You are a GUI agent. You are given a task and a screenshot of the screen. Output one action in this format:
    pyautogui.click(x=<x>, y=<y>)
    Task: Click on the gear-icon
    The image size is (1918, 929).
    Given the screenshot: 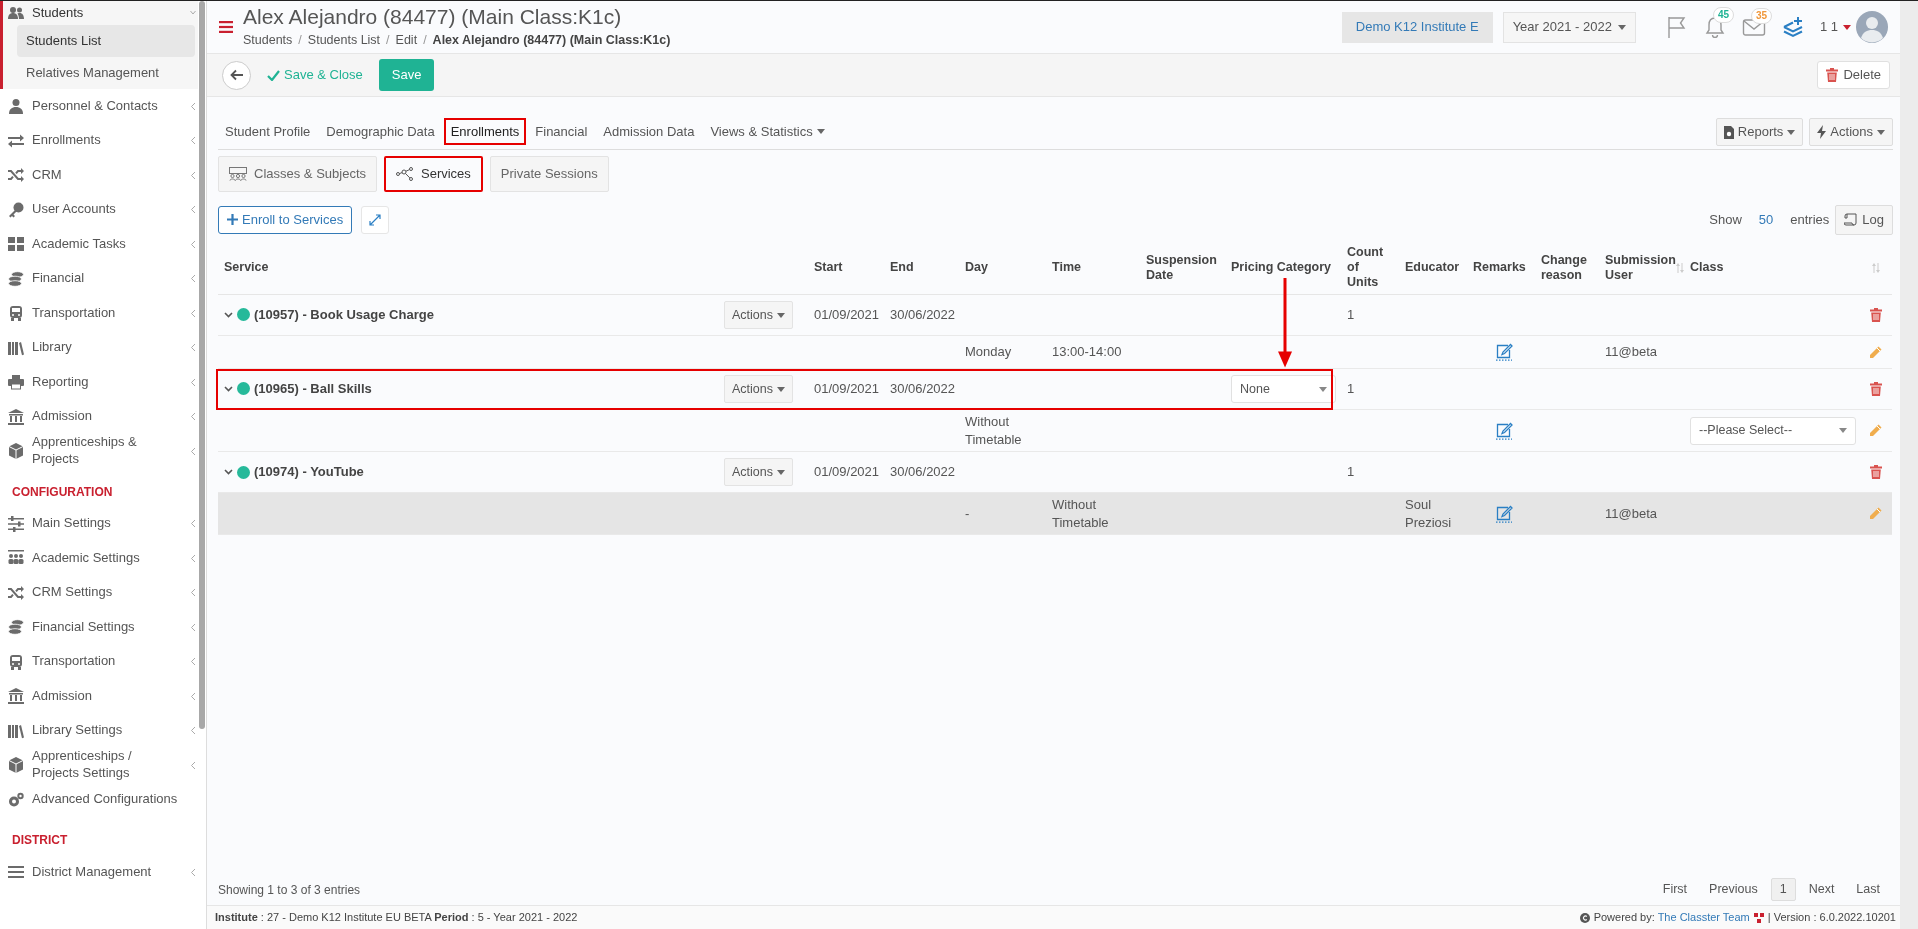 What is the action you would take?
    pyautogui.click(x=16, y=799)
    